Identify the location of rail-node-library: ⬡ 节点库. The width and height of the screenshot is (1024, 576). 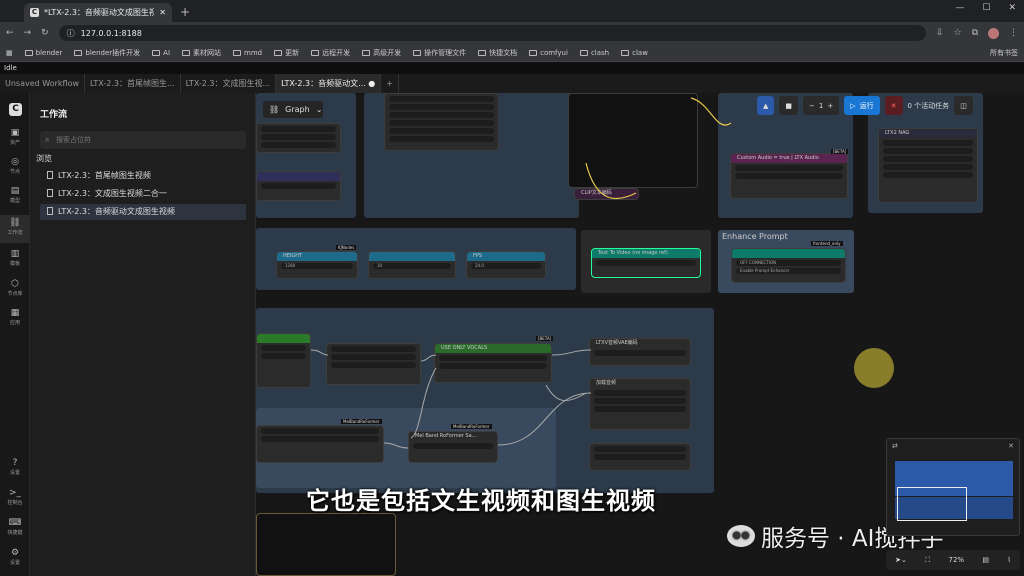
(15, 288).